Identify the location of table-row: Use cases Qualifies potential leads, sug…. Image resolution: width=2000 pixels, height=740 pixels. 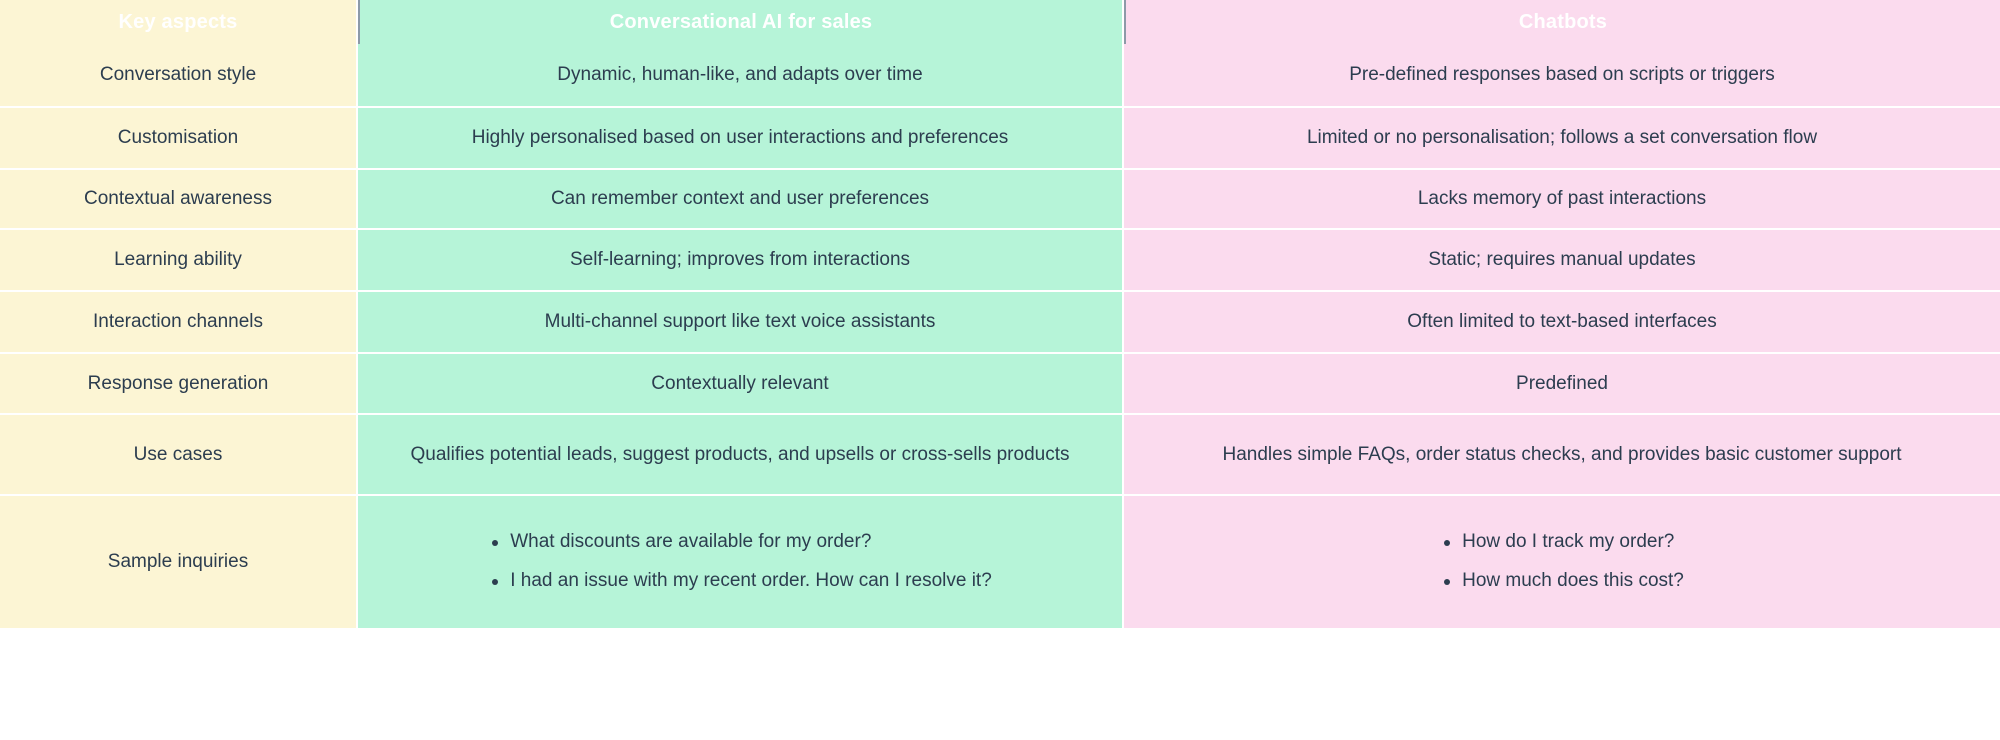
(1000, 455).